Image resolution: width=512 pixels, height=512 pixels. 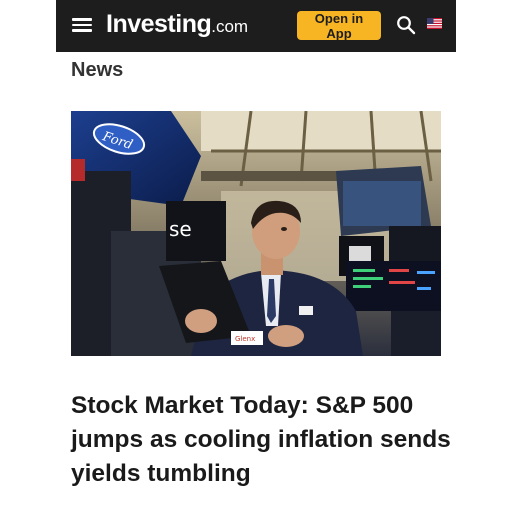 What do you see at coordinates (256, 26) in the screenshot?
I see `top-navigation-bar: Investing.com Open in App` at bounding box center [256, 26].